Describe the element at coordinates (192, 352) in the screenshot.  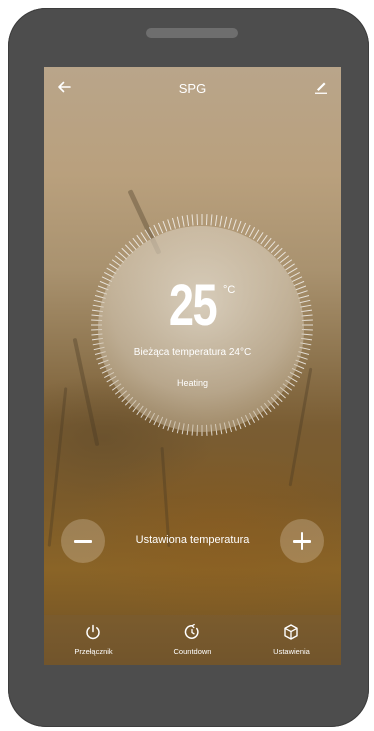
I see `current-temperature-text: Bieżąca temperatura 24°C` at that location.